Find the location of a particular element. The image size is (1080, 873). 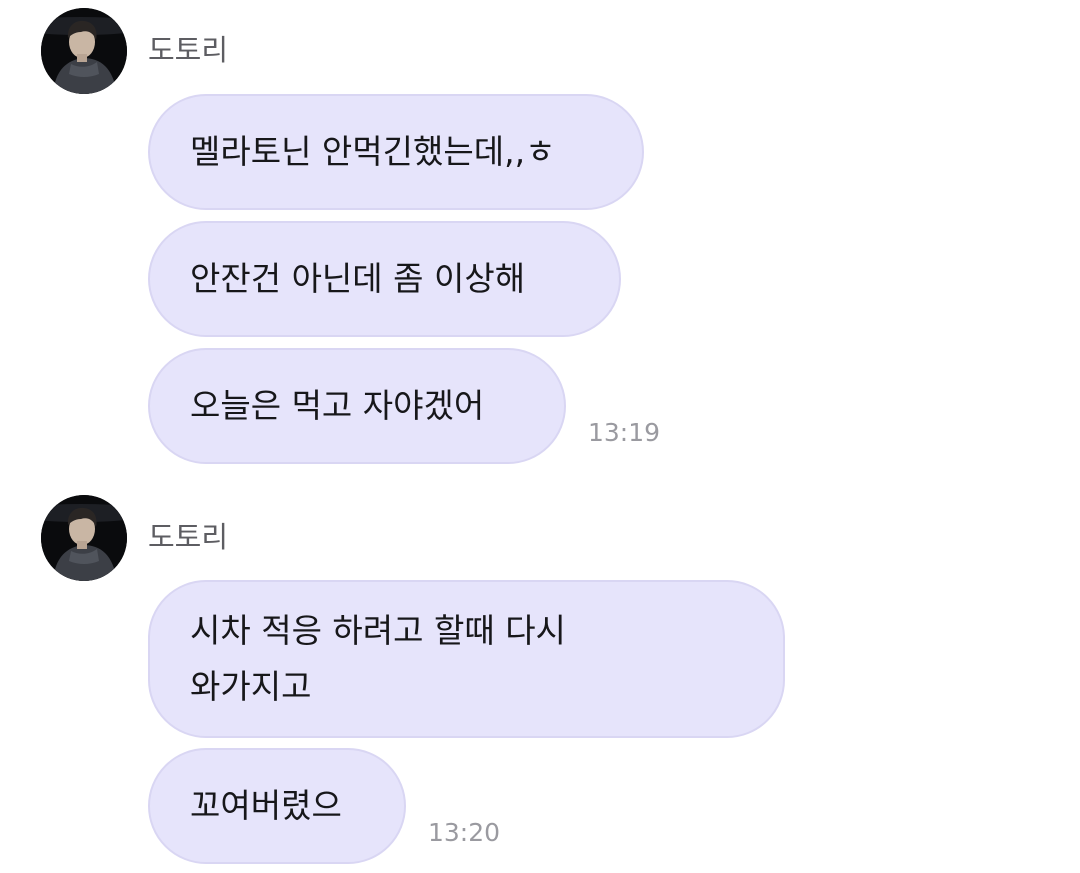

message-timestamp: 13:20 is located at coordinates (464, 832).